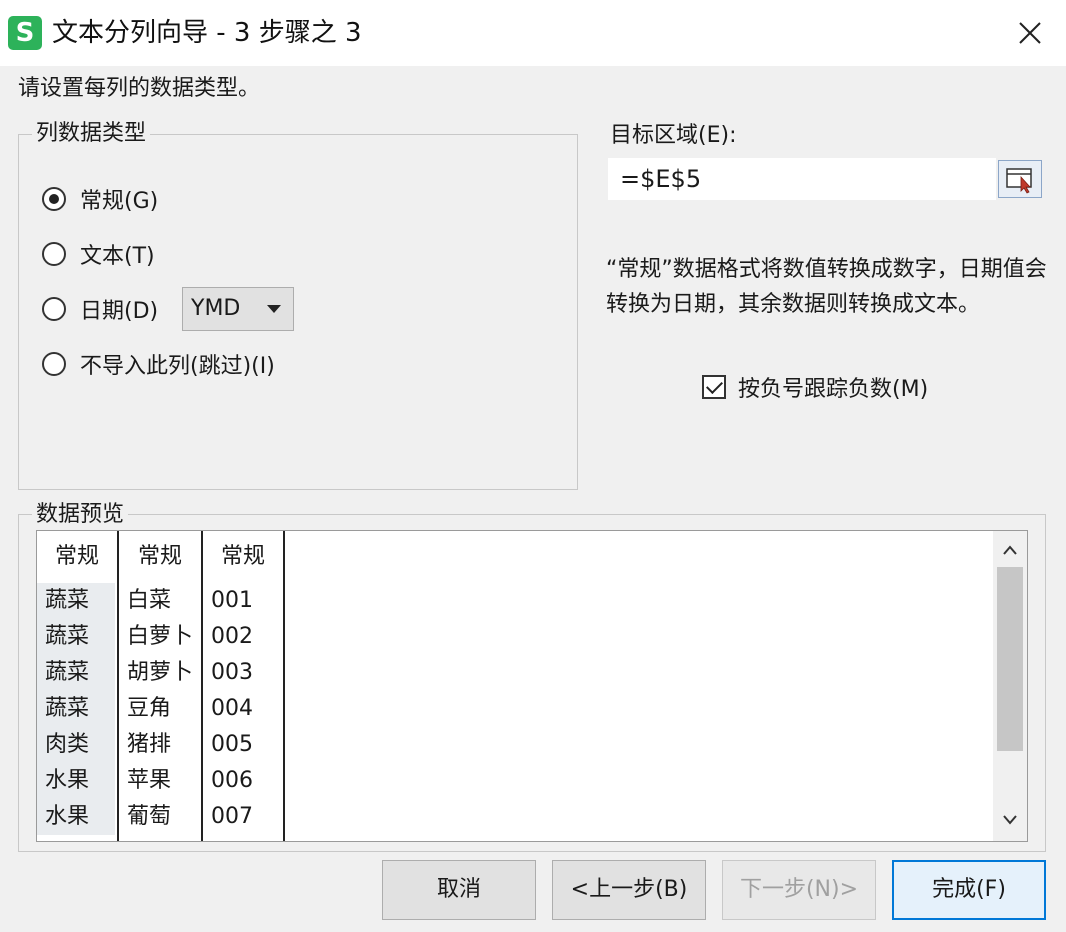 Image resolution: width=1066 pixels, height=932 pixels. Describe the element at coordinates (119, 201) in the screenshot. I see `radio-general-label: 常规(G)` at that location.